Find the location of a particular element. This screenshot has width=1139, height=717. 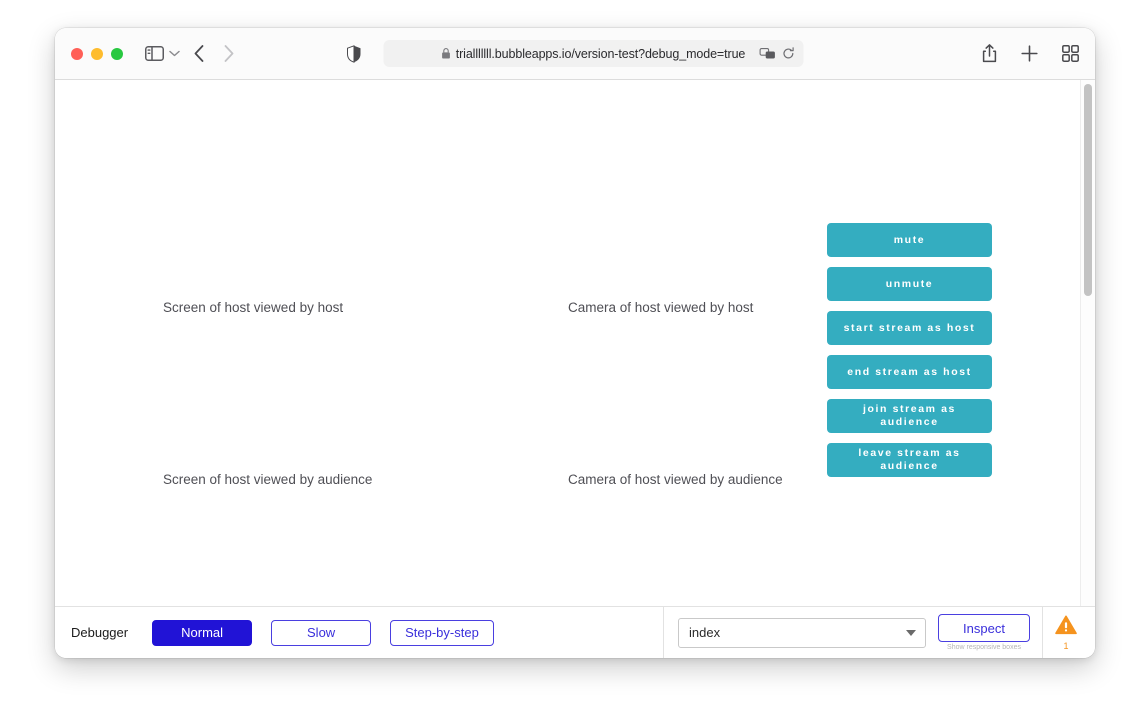

translate-icon is located at coordinates (767, 53).